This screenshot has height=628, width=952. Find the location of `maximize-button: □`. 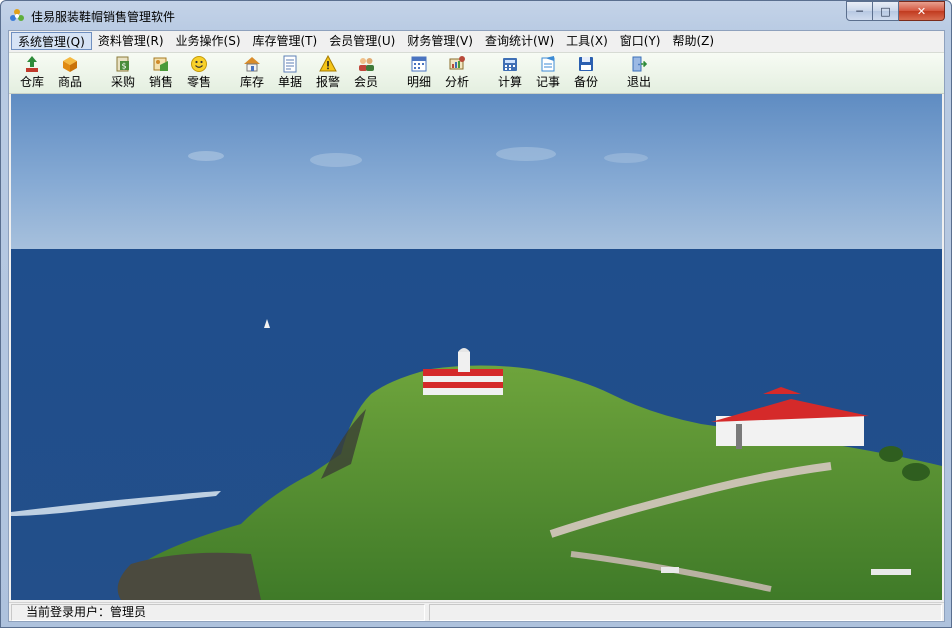

maximize-button: □ is located at coordinates (886, 11).